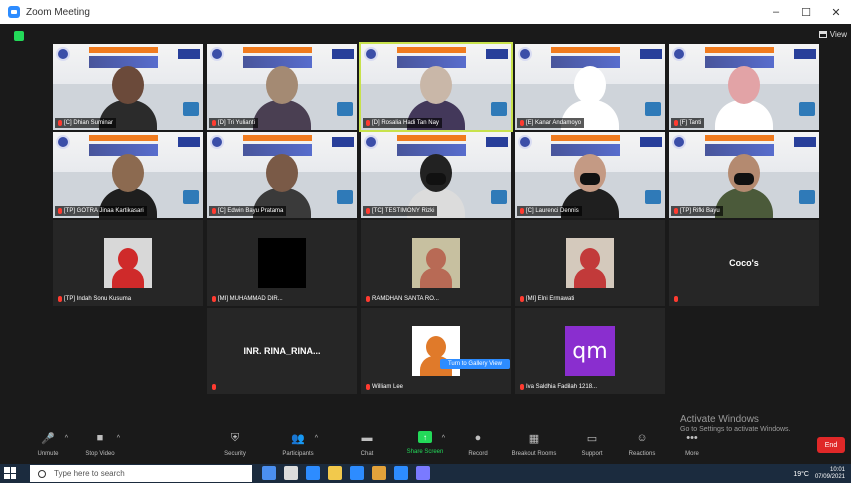  What do you see at coordinates (744, 175) in the screenshot?
I see `participant-tile: [TP] Rifki Bayu` at bounding box center [744, 175].